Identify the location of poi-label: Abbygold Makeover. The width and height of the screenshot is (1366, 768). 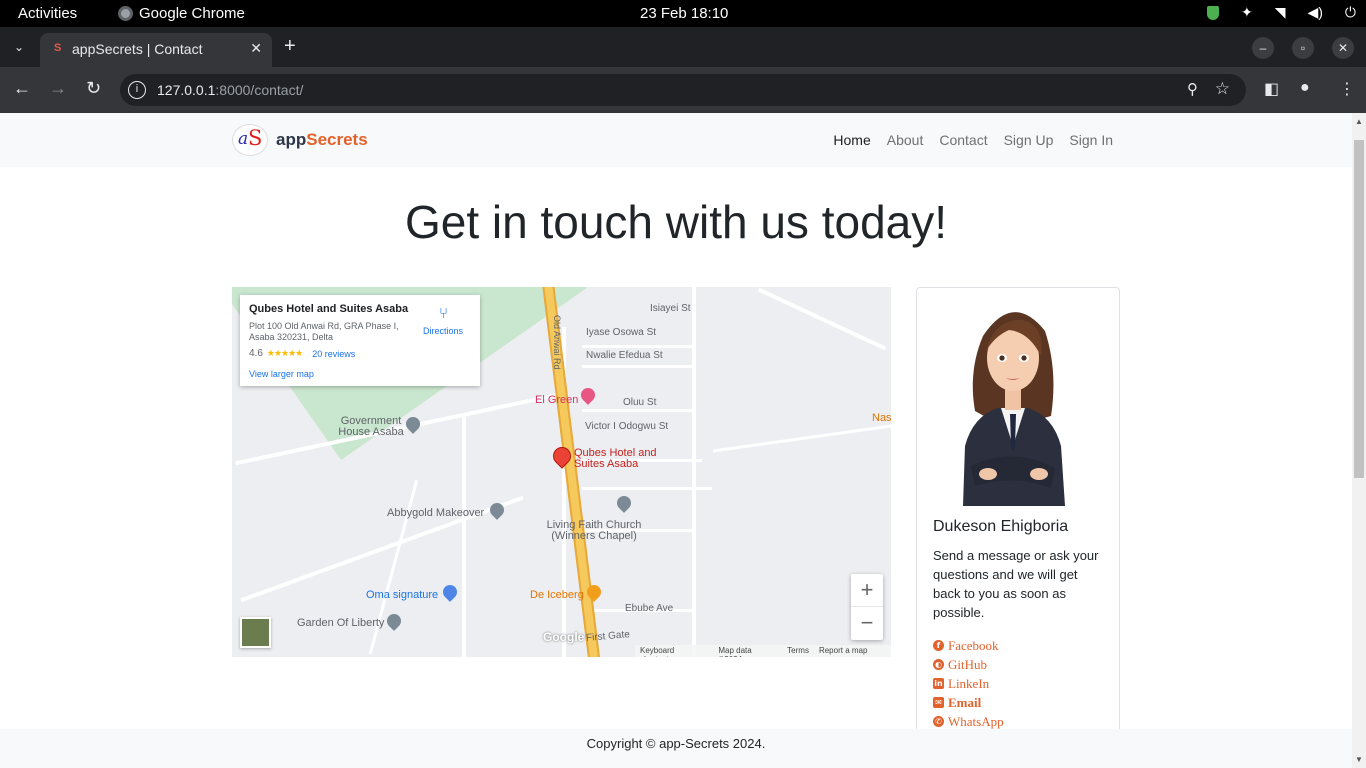
(436, 513).